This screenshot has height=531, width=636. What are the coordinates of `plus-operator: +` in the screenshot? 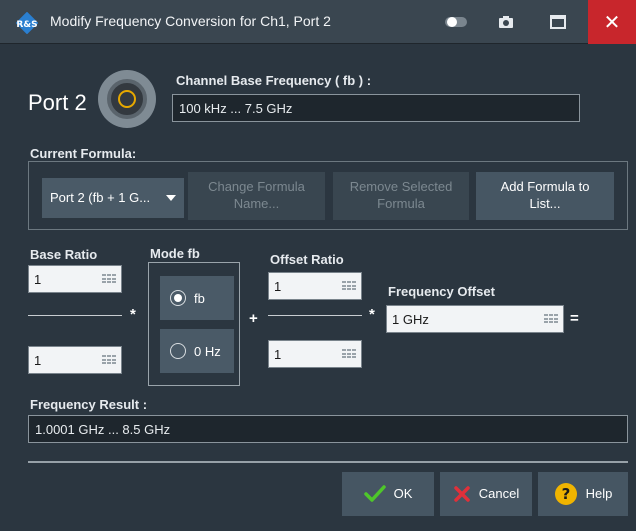 It's located at (253, 318).